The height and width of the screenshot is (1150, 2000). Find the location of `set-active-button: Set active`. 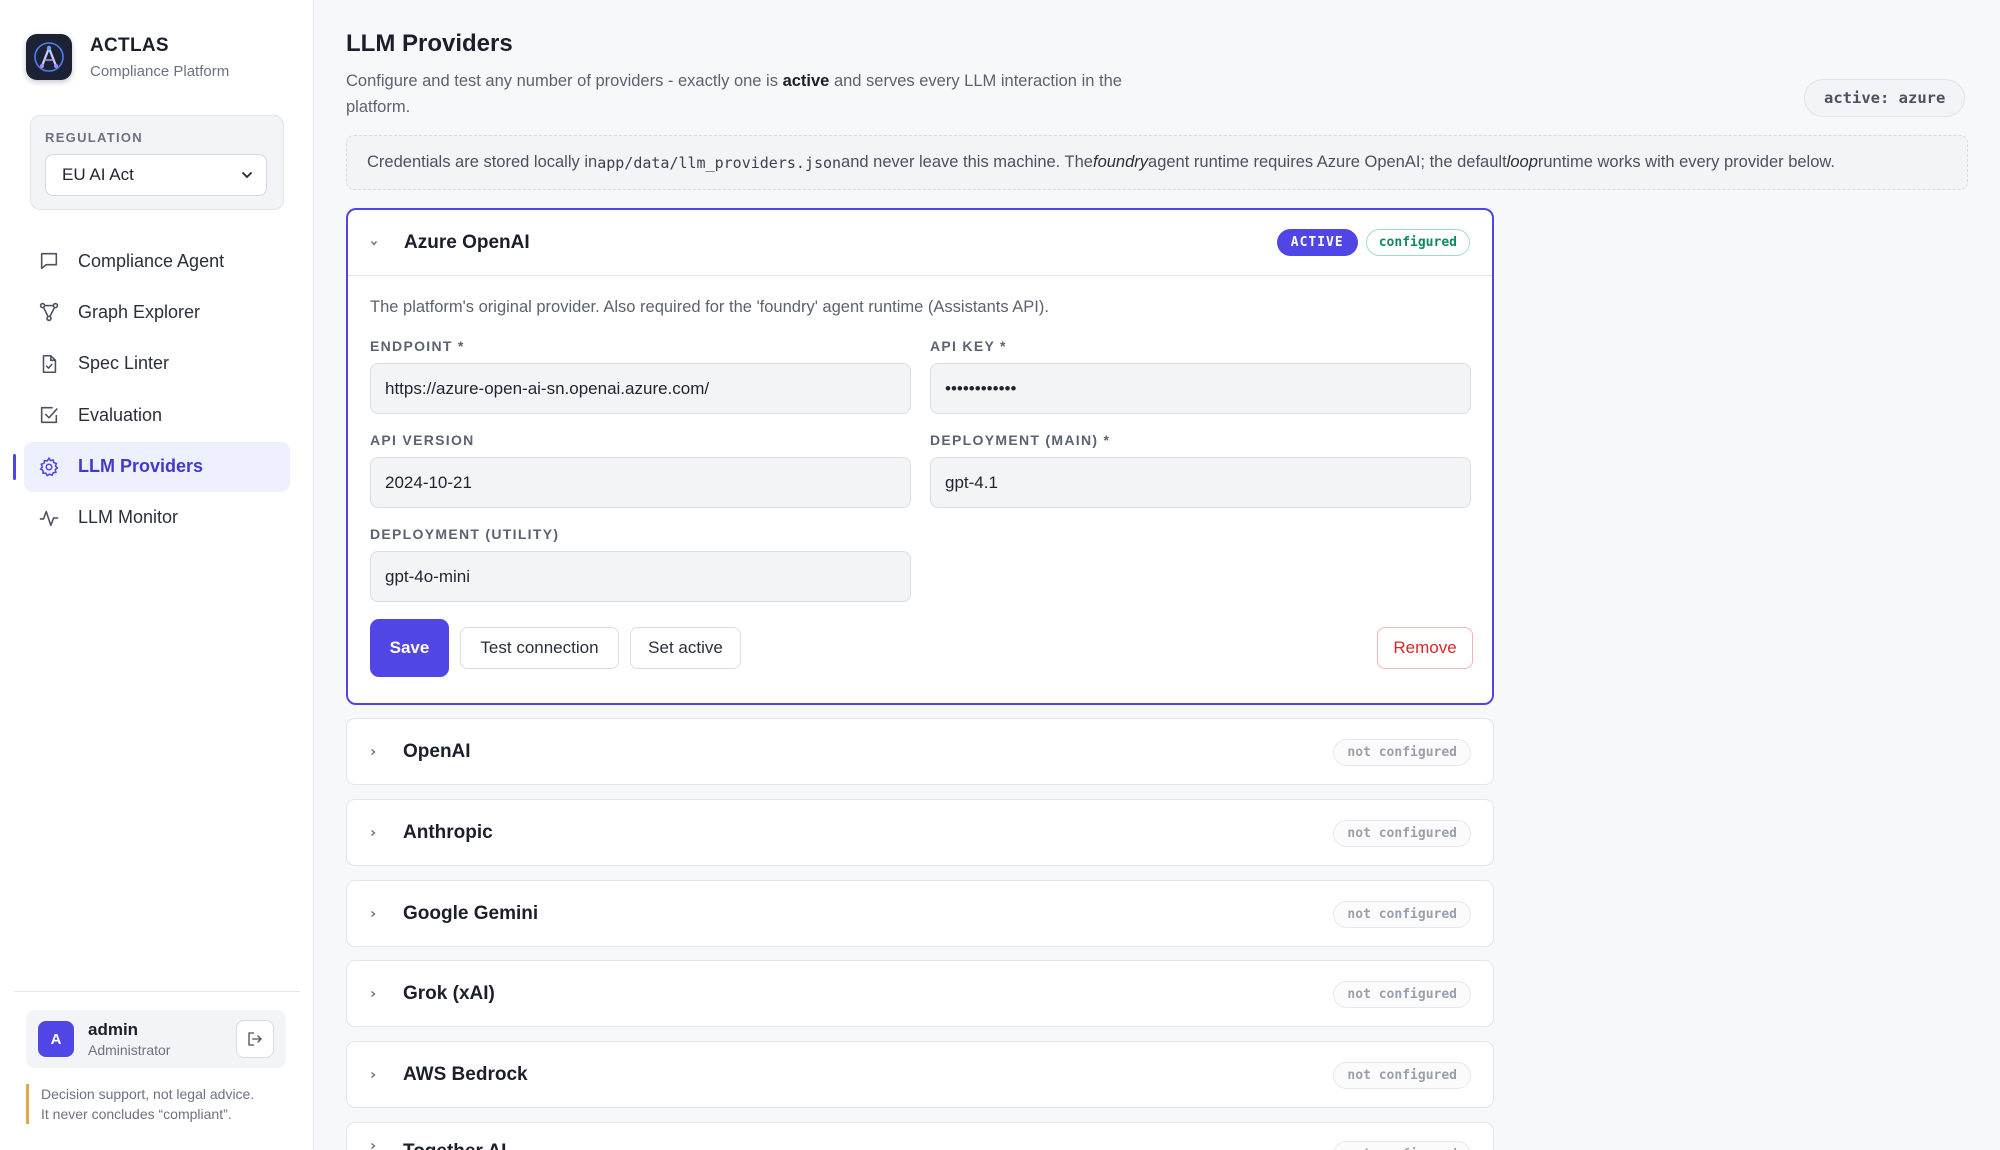

set-active-button: Set active is located at coordinates (685, 648).